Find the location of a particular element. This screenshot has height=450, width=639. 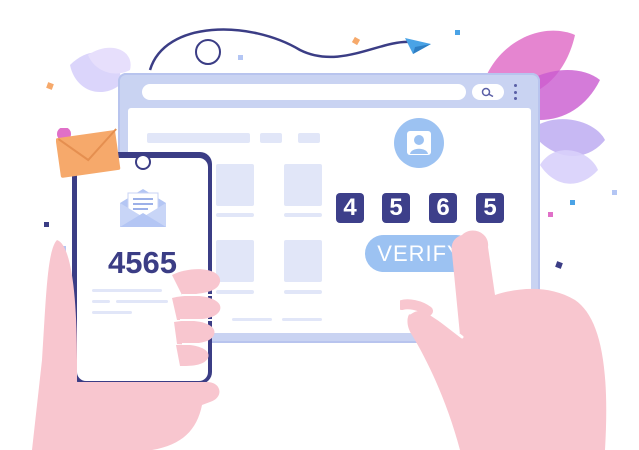

search-icon is located at coordinates (487, 92).